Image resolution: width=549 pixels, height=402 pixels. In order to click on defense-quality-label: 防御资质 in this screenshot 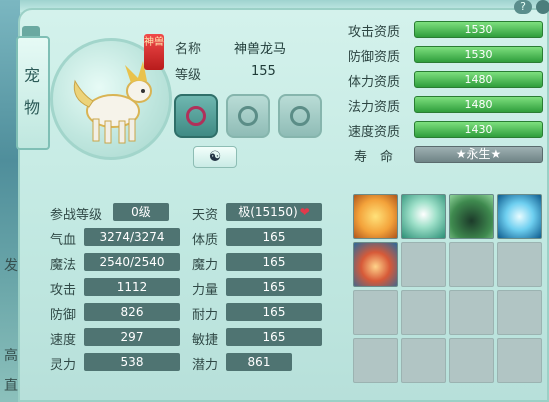, I will do `click(374, 57)`.